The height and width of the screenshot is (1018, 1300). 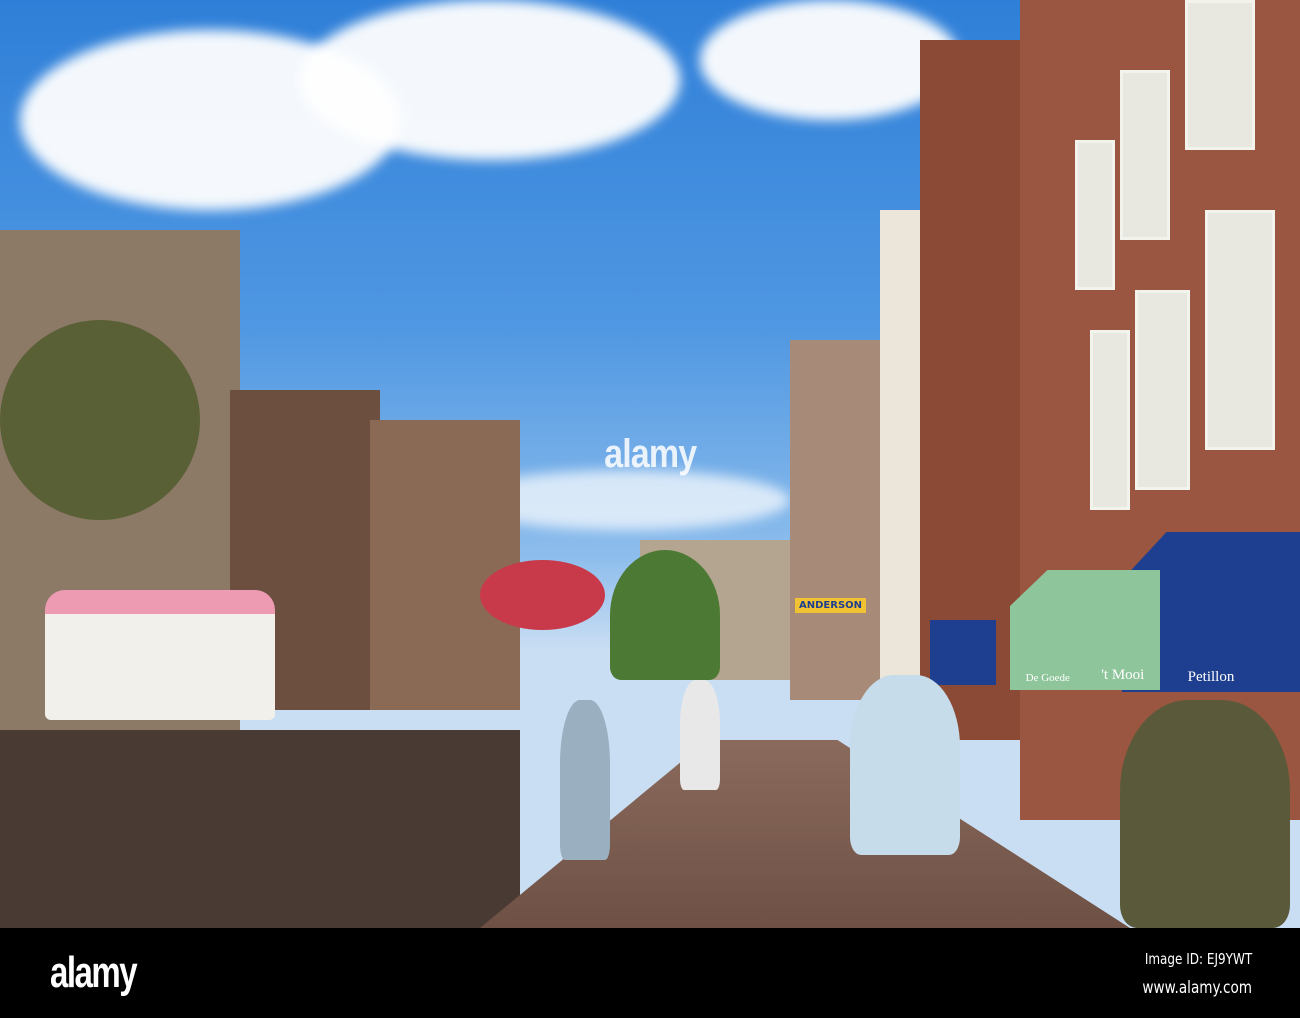 I want to click on alamy-logo: alamy, so click(x=94, y=972).